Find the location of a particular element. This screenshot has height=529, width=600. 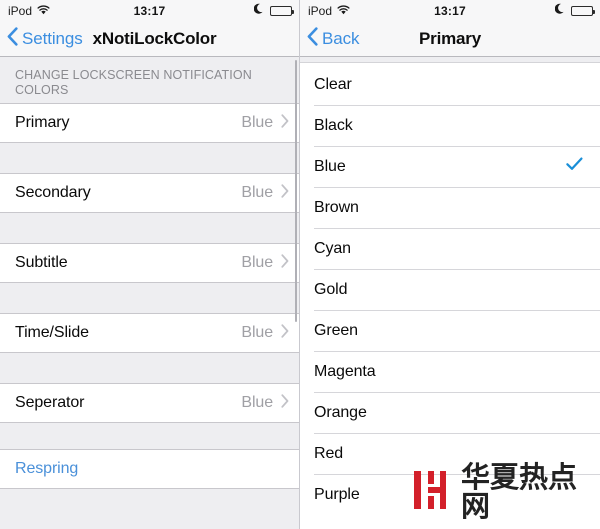

color-option-label: Magenta is located at coordinates (345, 371).